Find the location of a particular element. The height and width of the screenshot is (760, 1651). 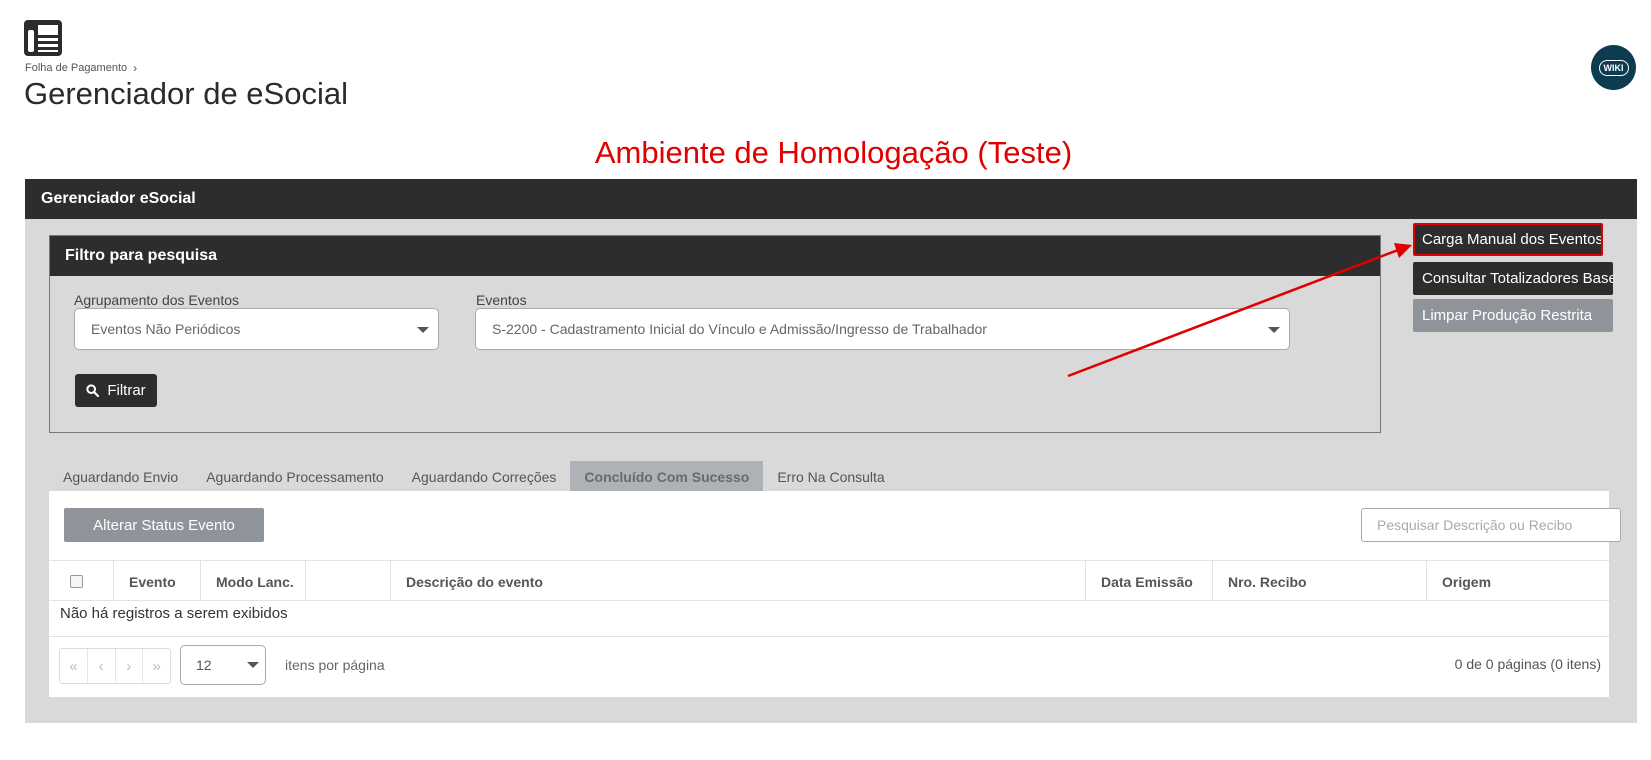

last-page-icon: » is located at coordinates (156, 666).